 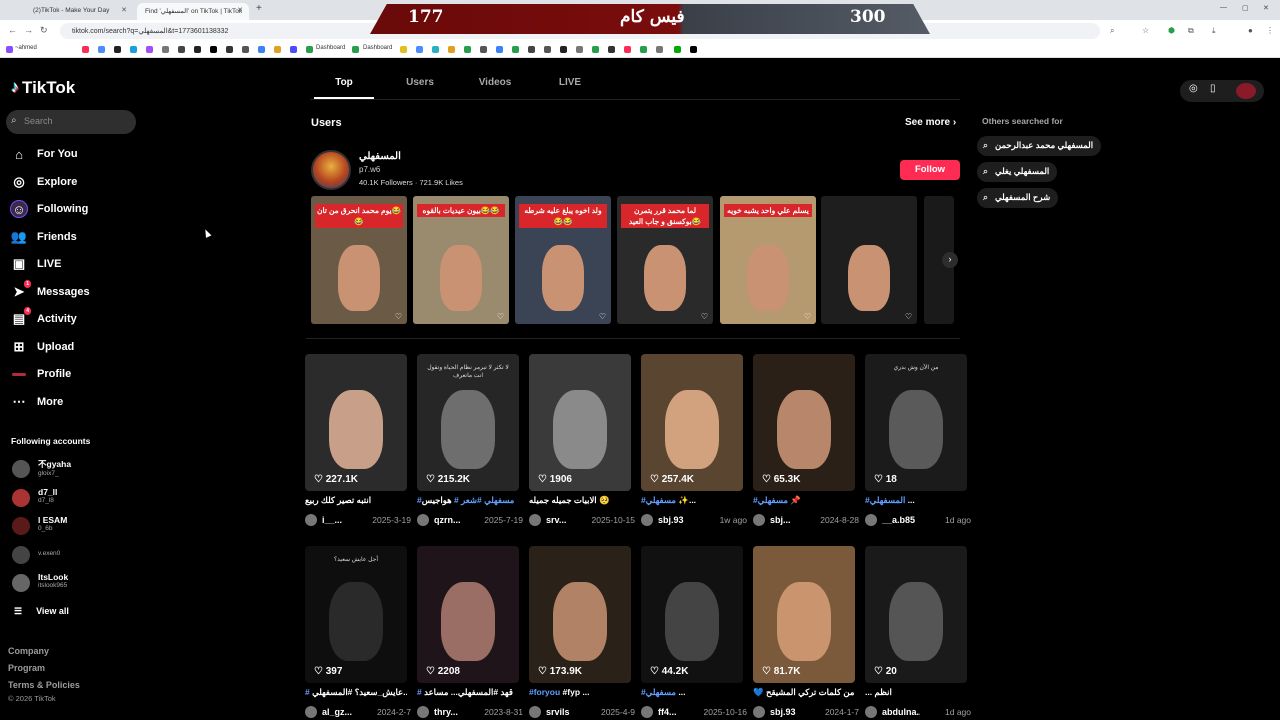 What do you see at coordinates (380, 156) in the screenshot?
I see `user-name: المسفهلي` at bounding box center [380, 156].